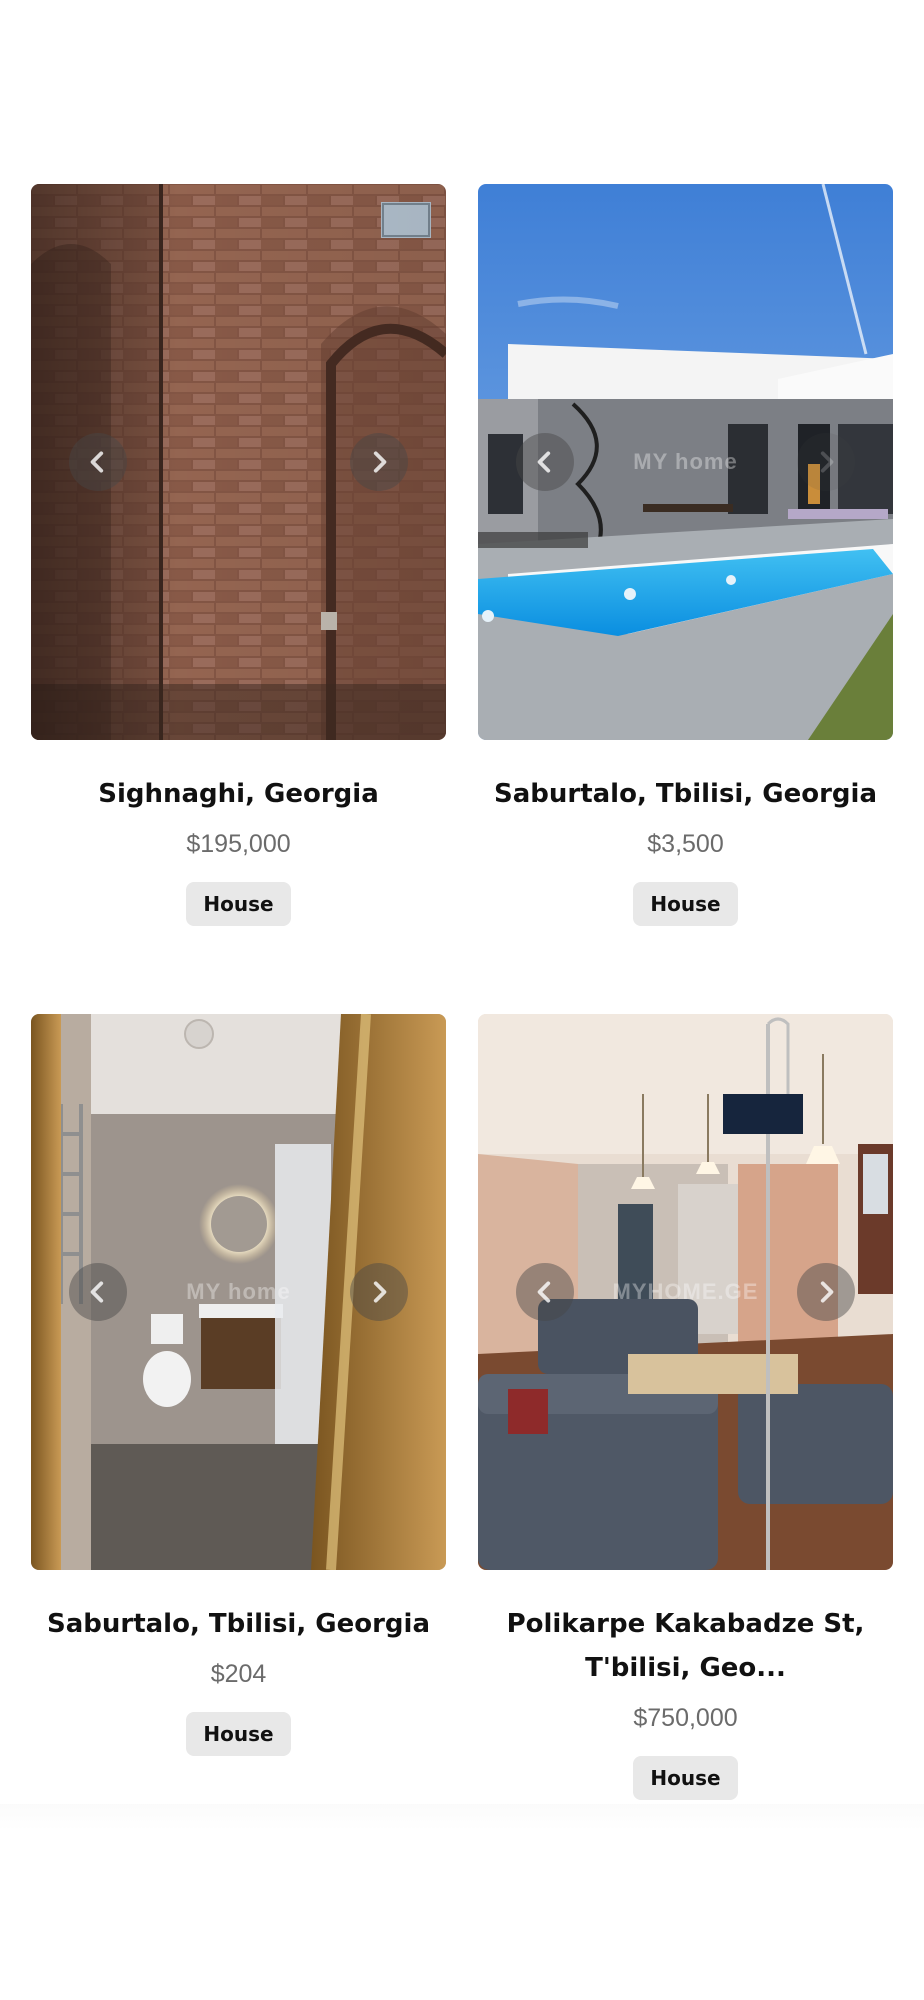 The width and height of the screenshot is (924, 2000). What do you see at coordinates (238, 462) in the screenshot?
I see `listing-photo` at bounding box center [238, 462].